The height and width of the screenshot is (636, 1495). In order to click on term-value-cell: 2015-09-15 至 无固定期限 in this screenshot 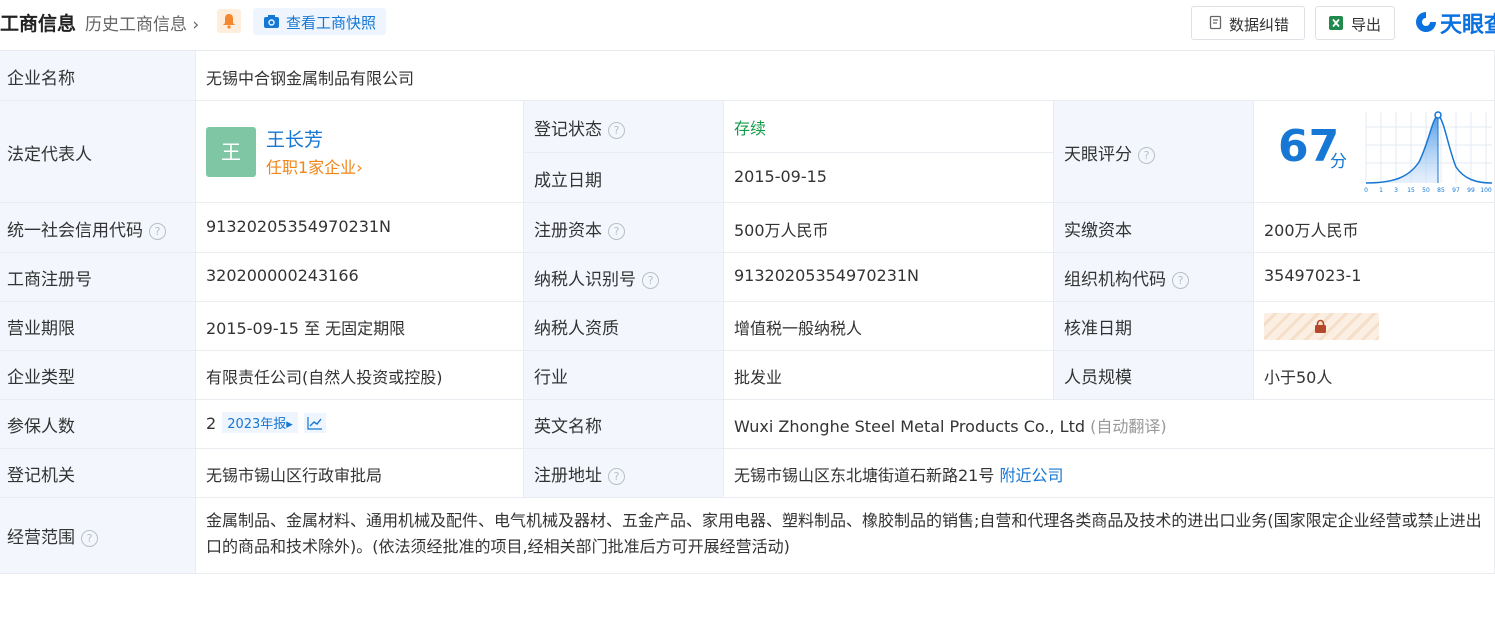, I will do `click(360, 326)`.